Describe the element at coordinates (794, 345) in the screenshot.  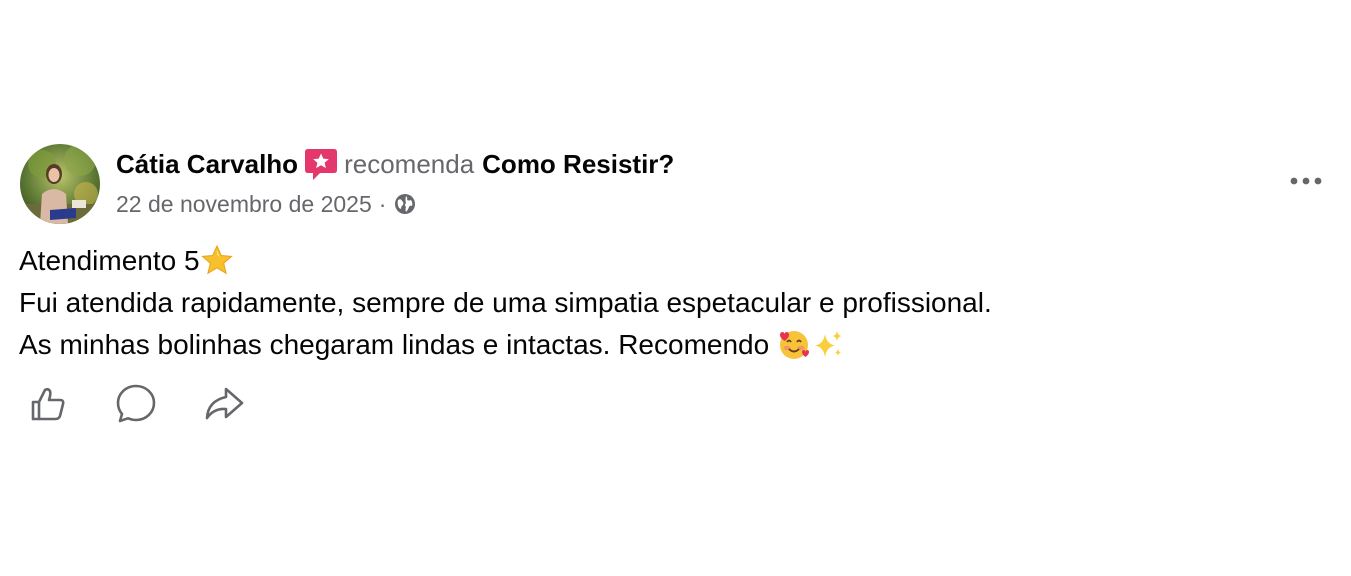
I see `smiling-face-with-hearts-emoji-icon` at that location.